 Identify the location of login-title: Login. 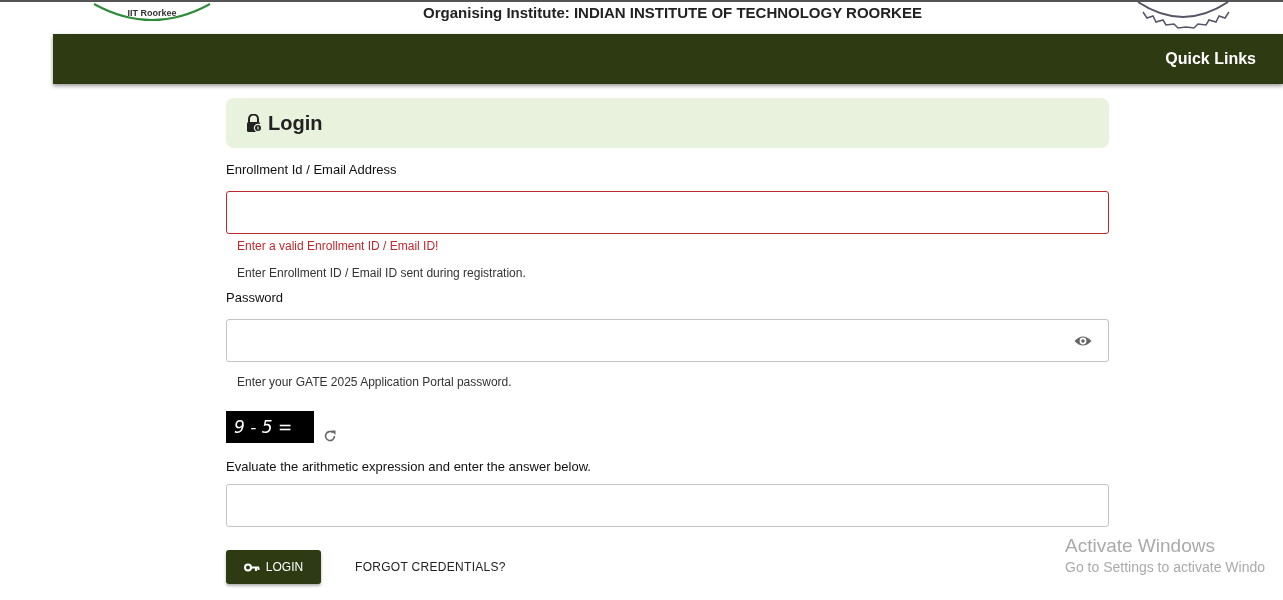
(295, 123).